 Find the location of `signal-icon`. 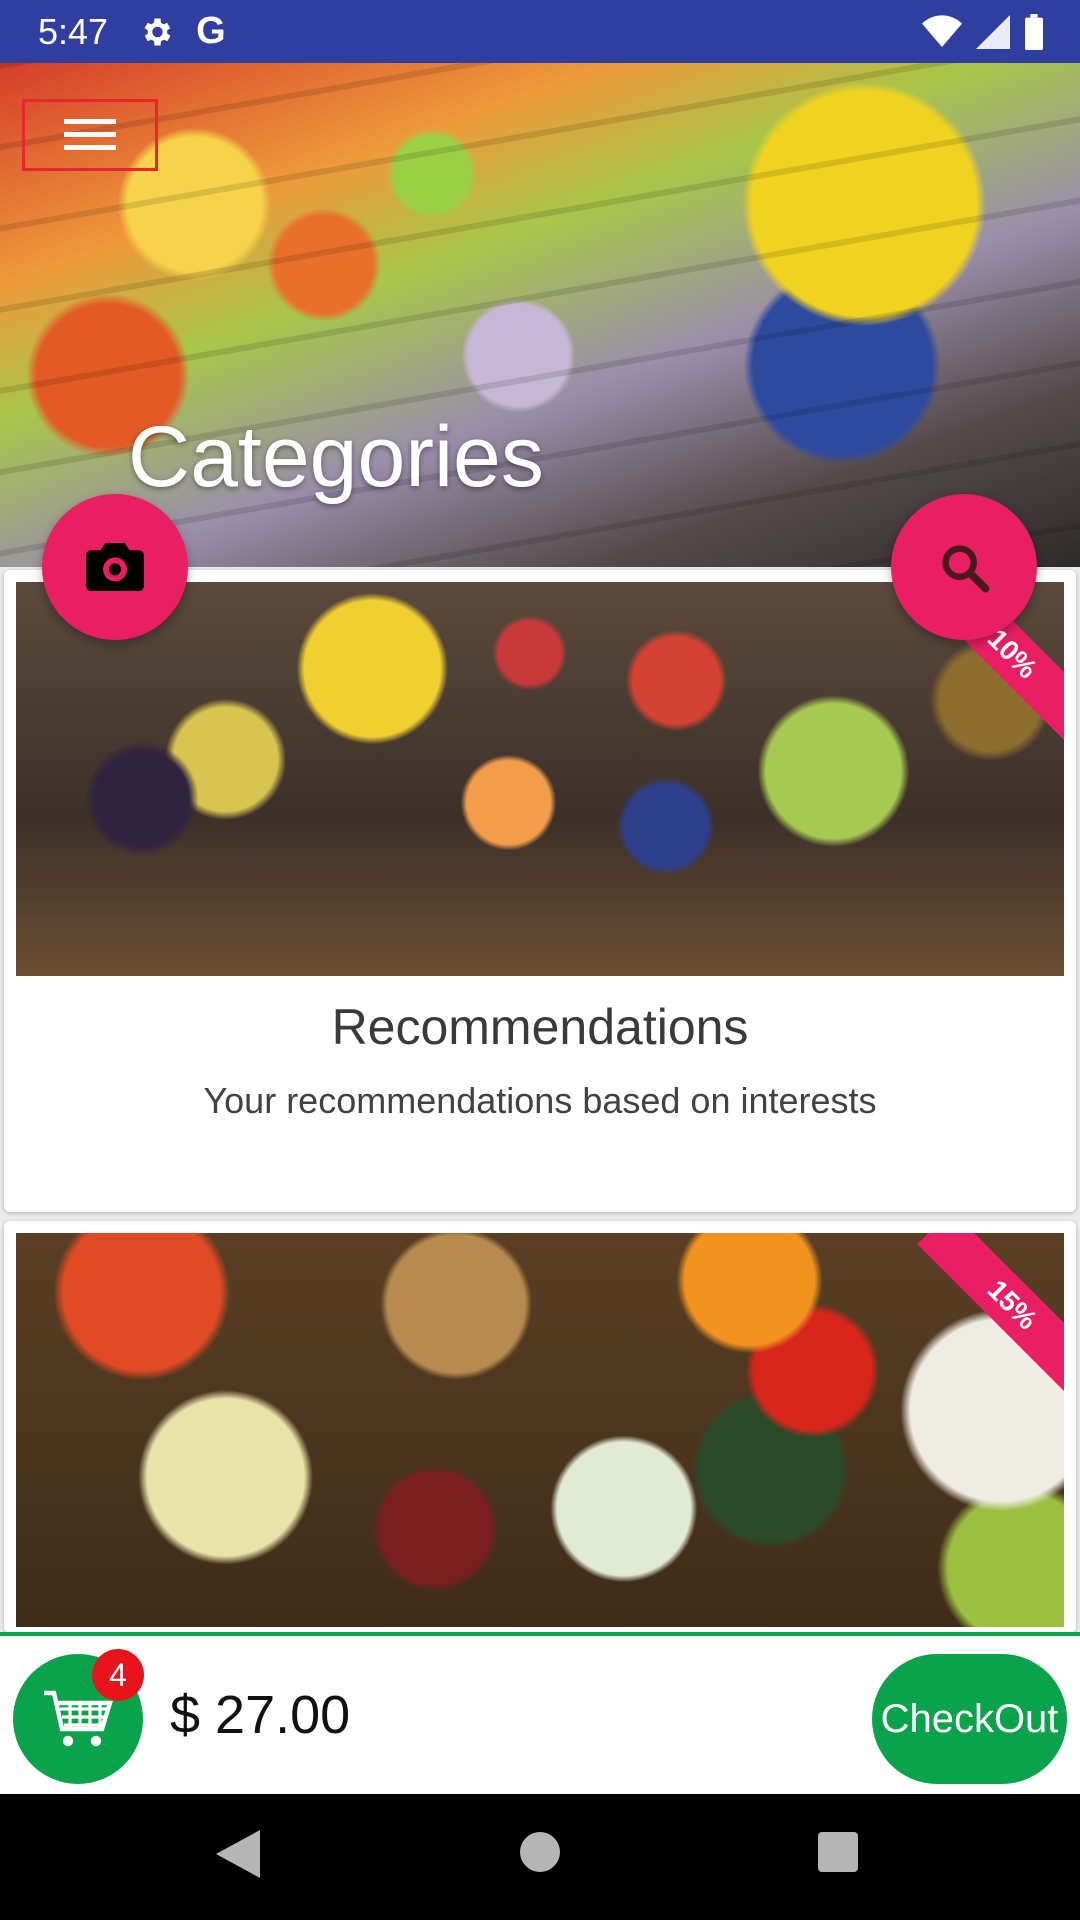

signal-icon is located at coordinates (993, 32).